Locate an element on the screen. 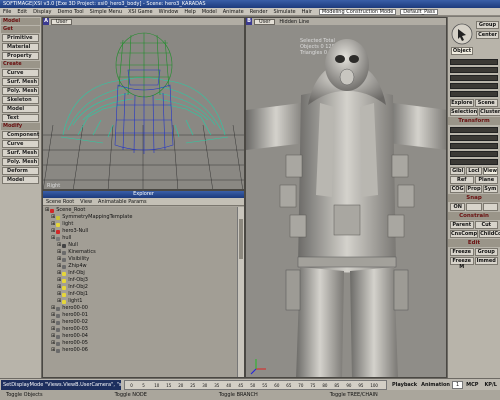 This screenshot has height=400, width=500. tree-node: ⊞ Inf-Obj2 is located at coordinates (141, 287).